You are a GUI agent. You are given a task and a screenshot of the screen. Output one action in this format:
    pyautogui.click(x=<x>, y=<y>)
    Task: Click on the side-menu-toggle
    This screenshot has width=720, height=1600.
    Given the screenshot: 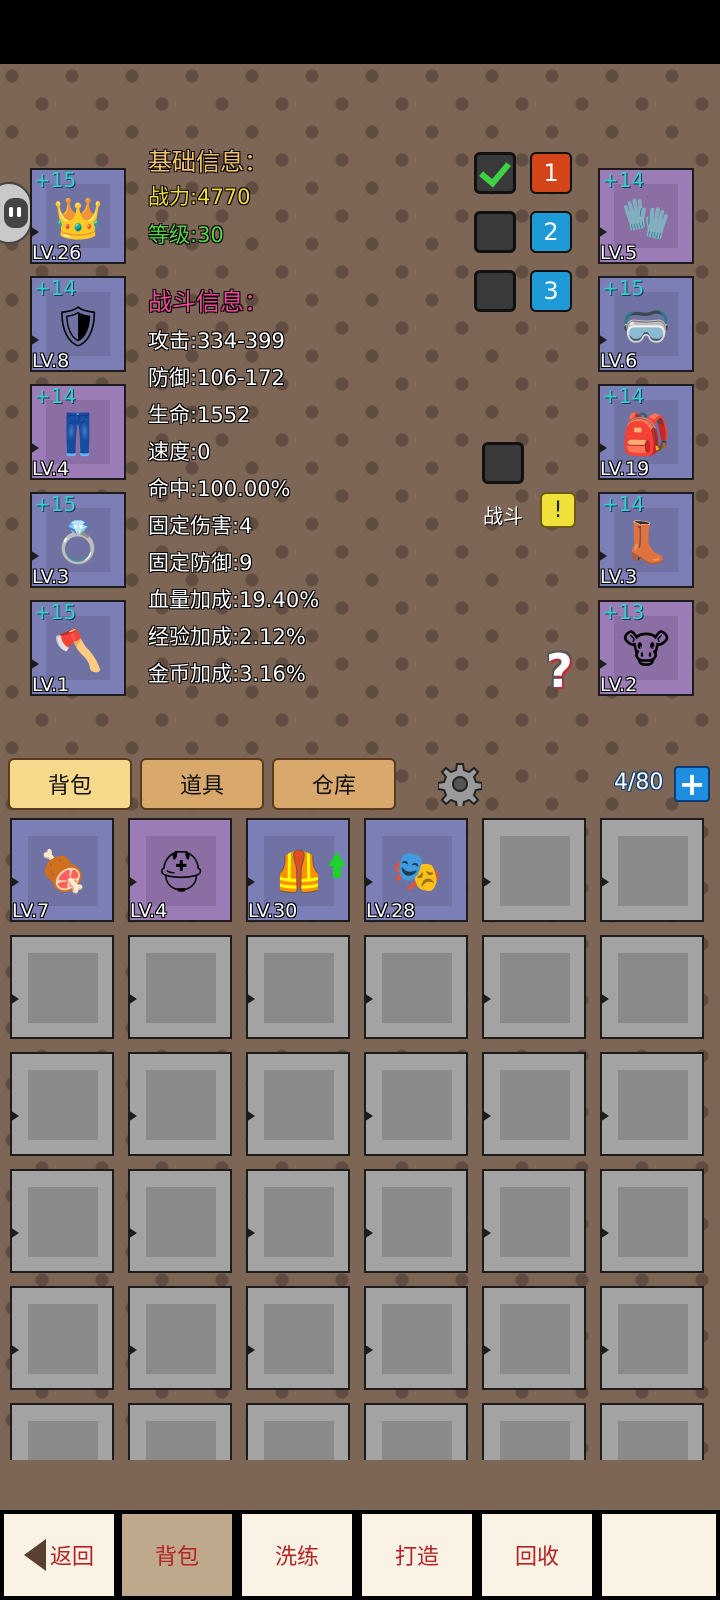 What is the action you would take?
    pyautogui.click(x=16, y=213)
    